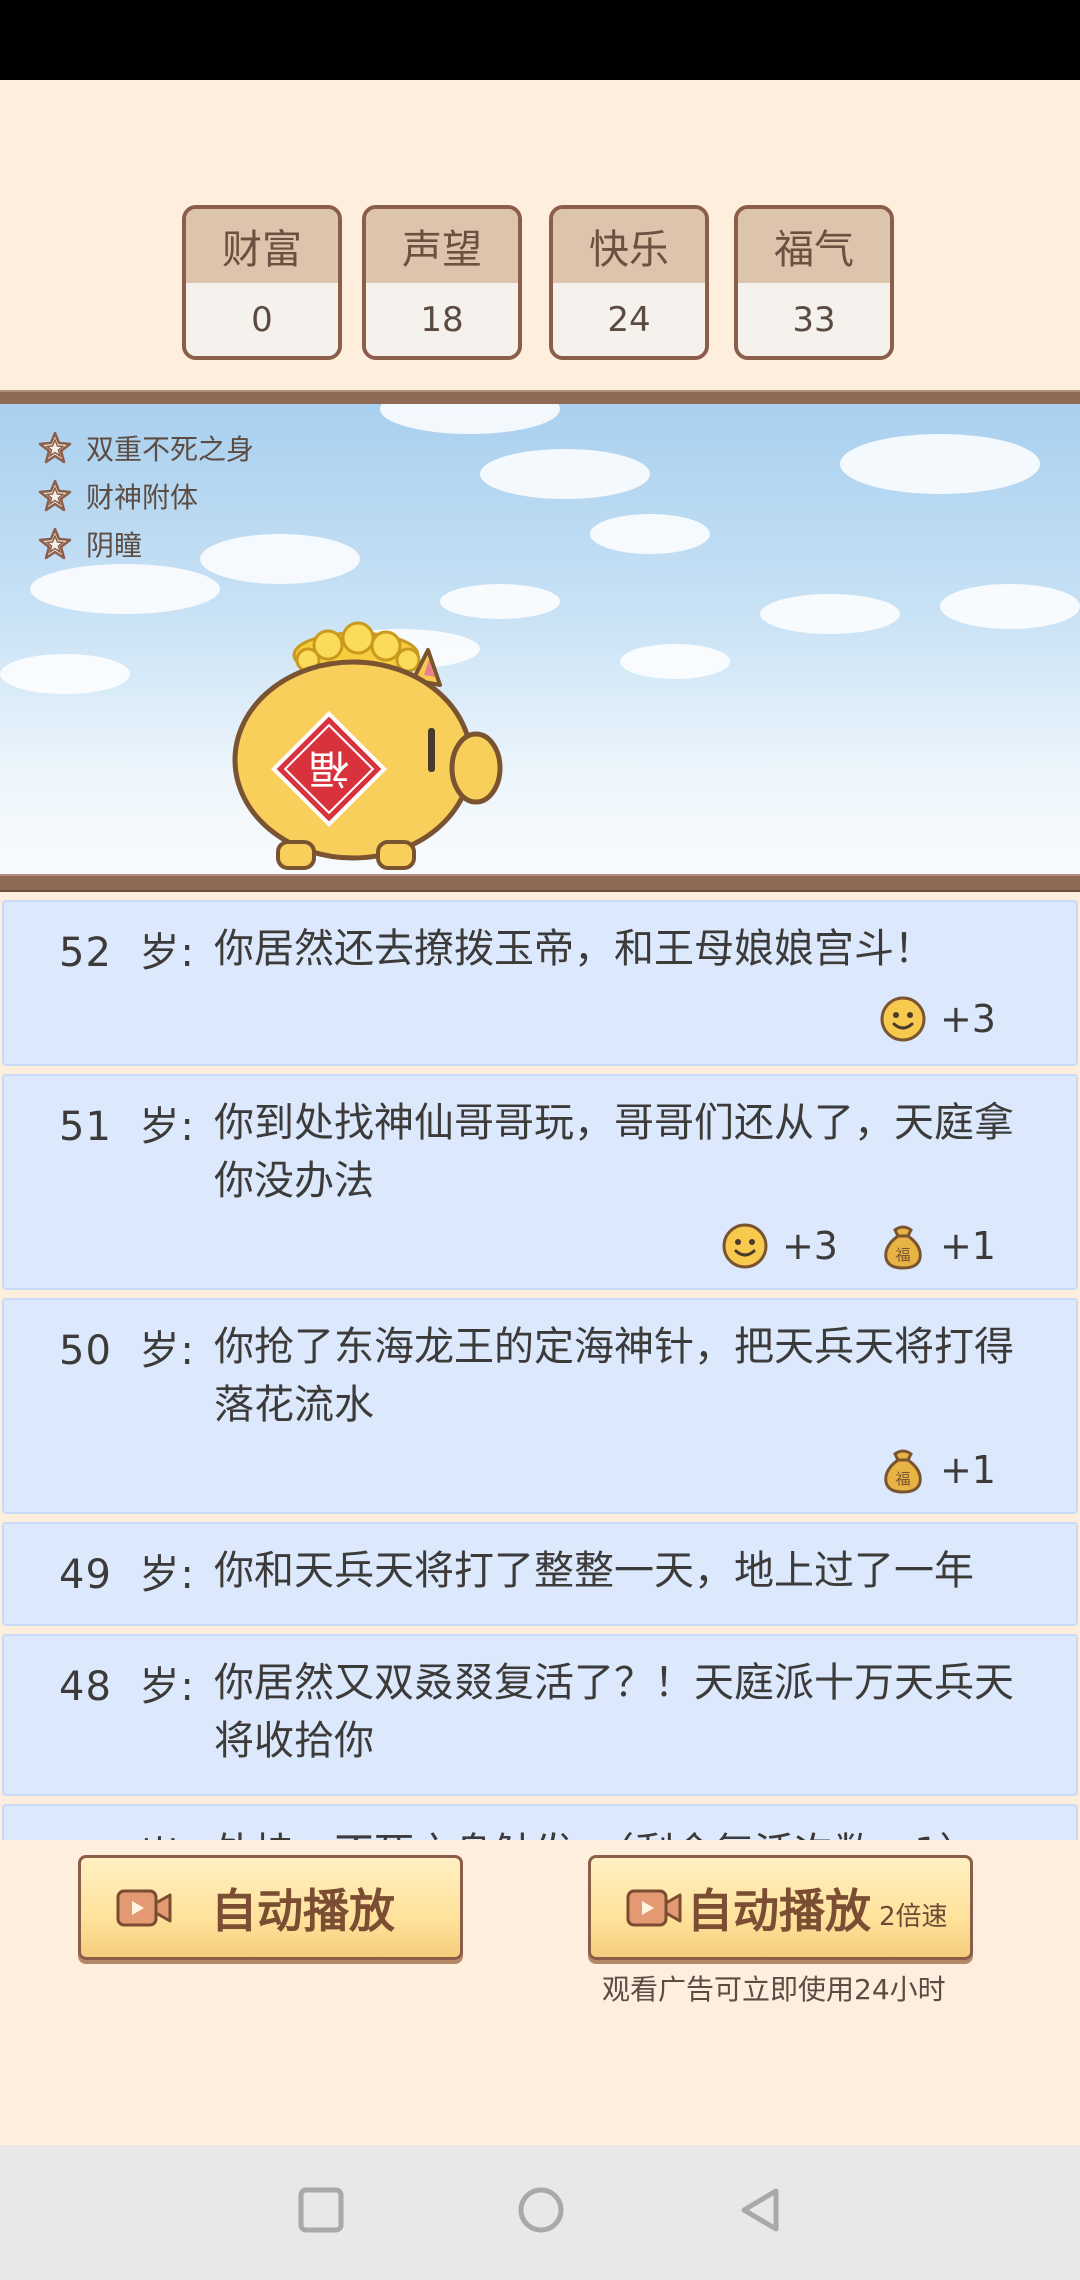 Image resolution: width=1080 pixels, height=2280 pixels. What do you see at coordinates (442, 246) in the screenshot?
I see `stat-label: 声望` at bounding box center [442, 246].